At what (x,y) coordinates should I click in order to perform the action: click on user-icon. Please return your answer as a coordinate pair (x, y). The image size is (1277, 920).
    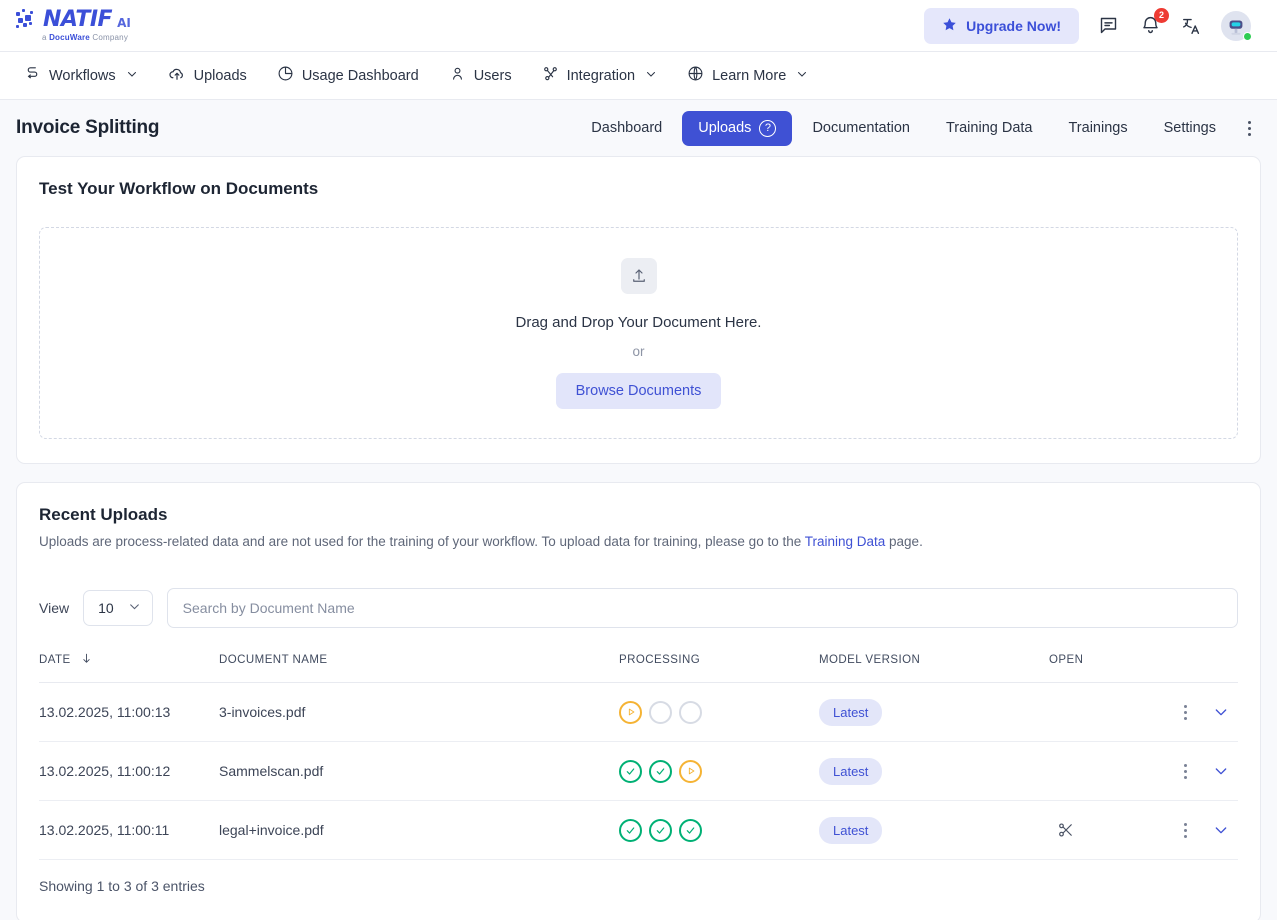
    Looking at the image, I should click on (457, 75).